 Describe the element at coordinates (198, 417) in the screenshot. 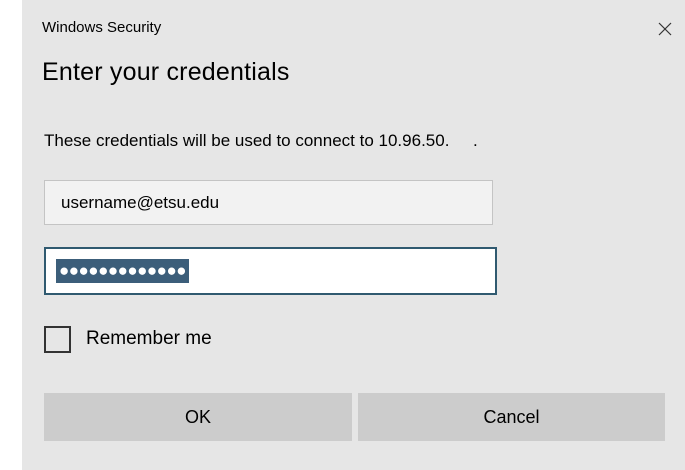

I see `ok-button: OK` at that location.